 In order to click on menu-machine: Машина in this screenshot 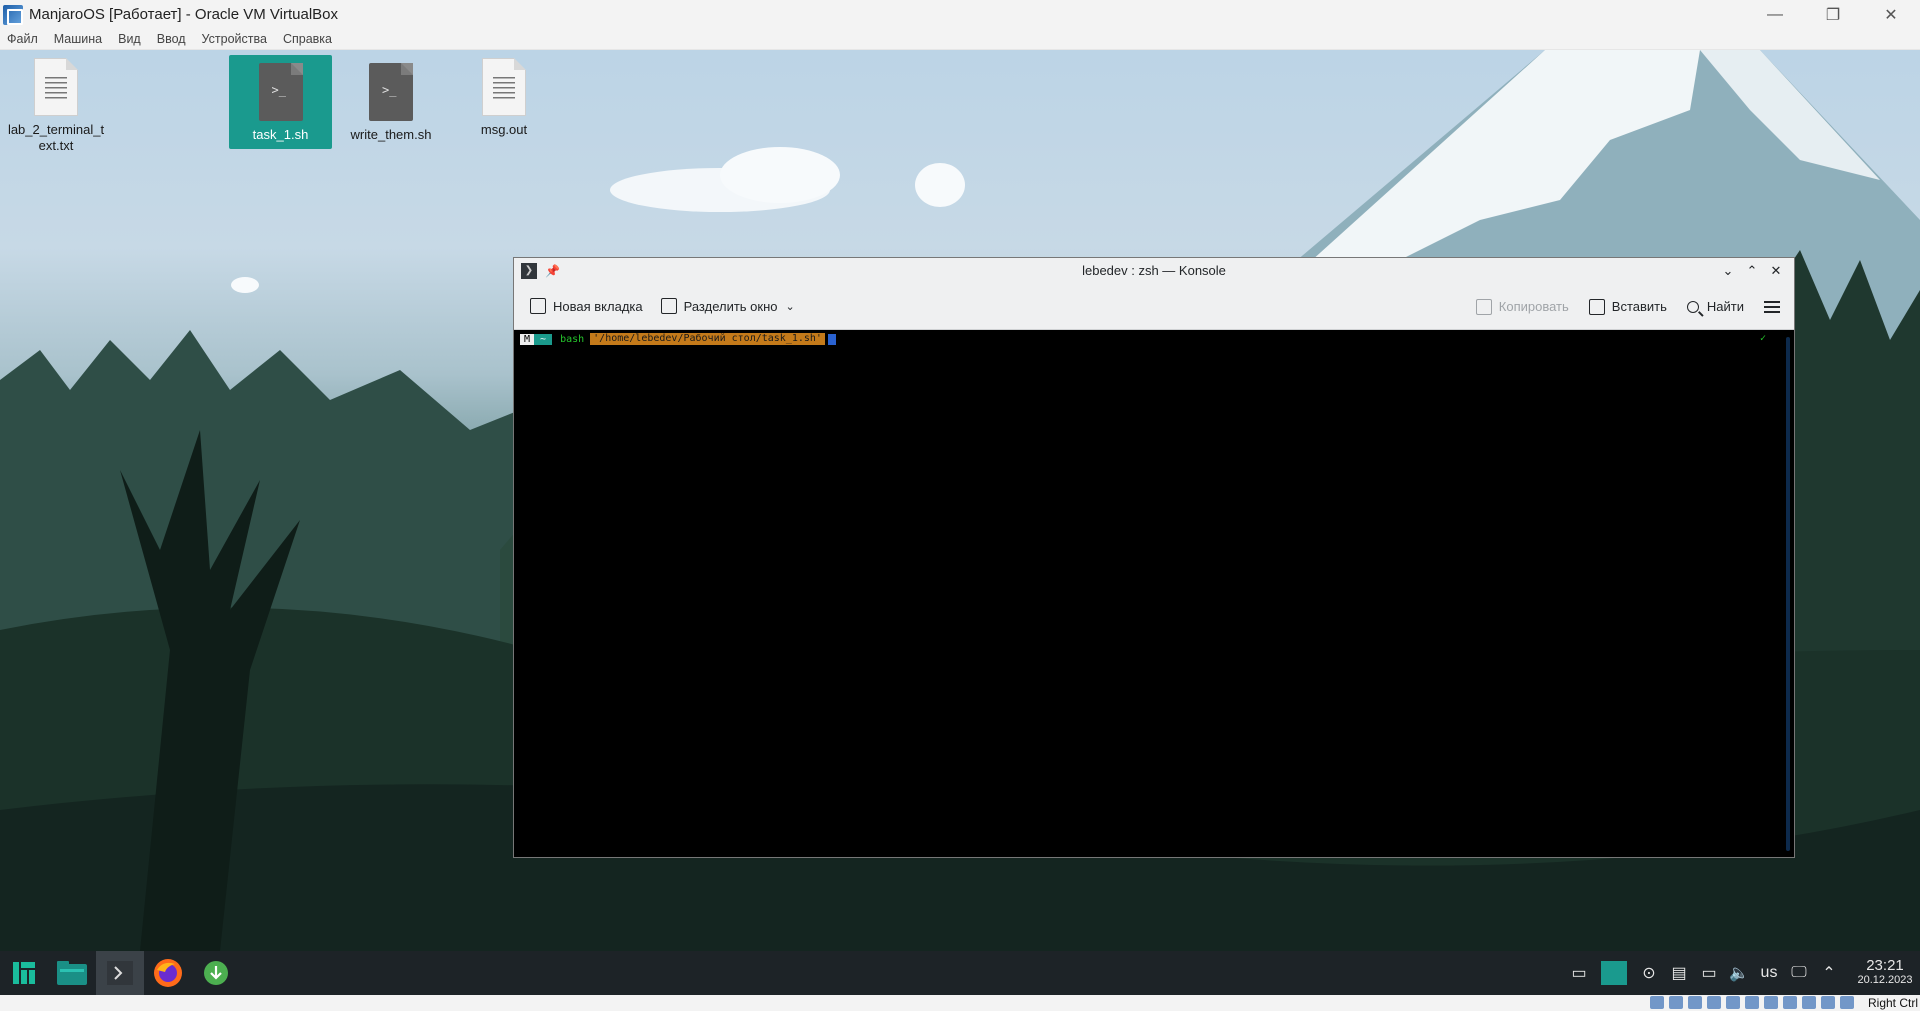, I will do `click(78, 39)`.